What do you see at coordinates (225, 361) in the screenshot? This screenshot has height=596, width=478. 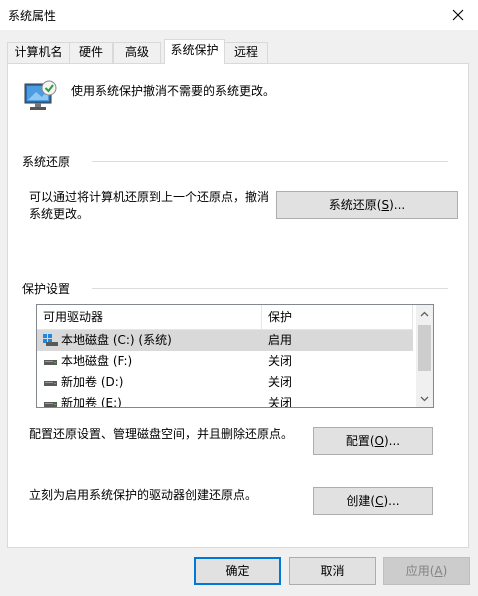 I see `drive-row: 本地磁盘 (F:) 关闭` at bounding box center [225, 361].